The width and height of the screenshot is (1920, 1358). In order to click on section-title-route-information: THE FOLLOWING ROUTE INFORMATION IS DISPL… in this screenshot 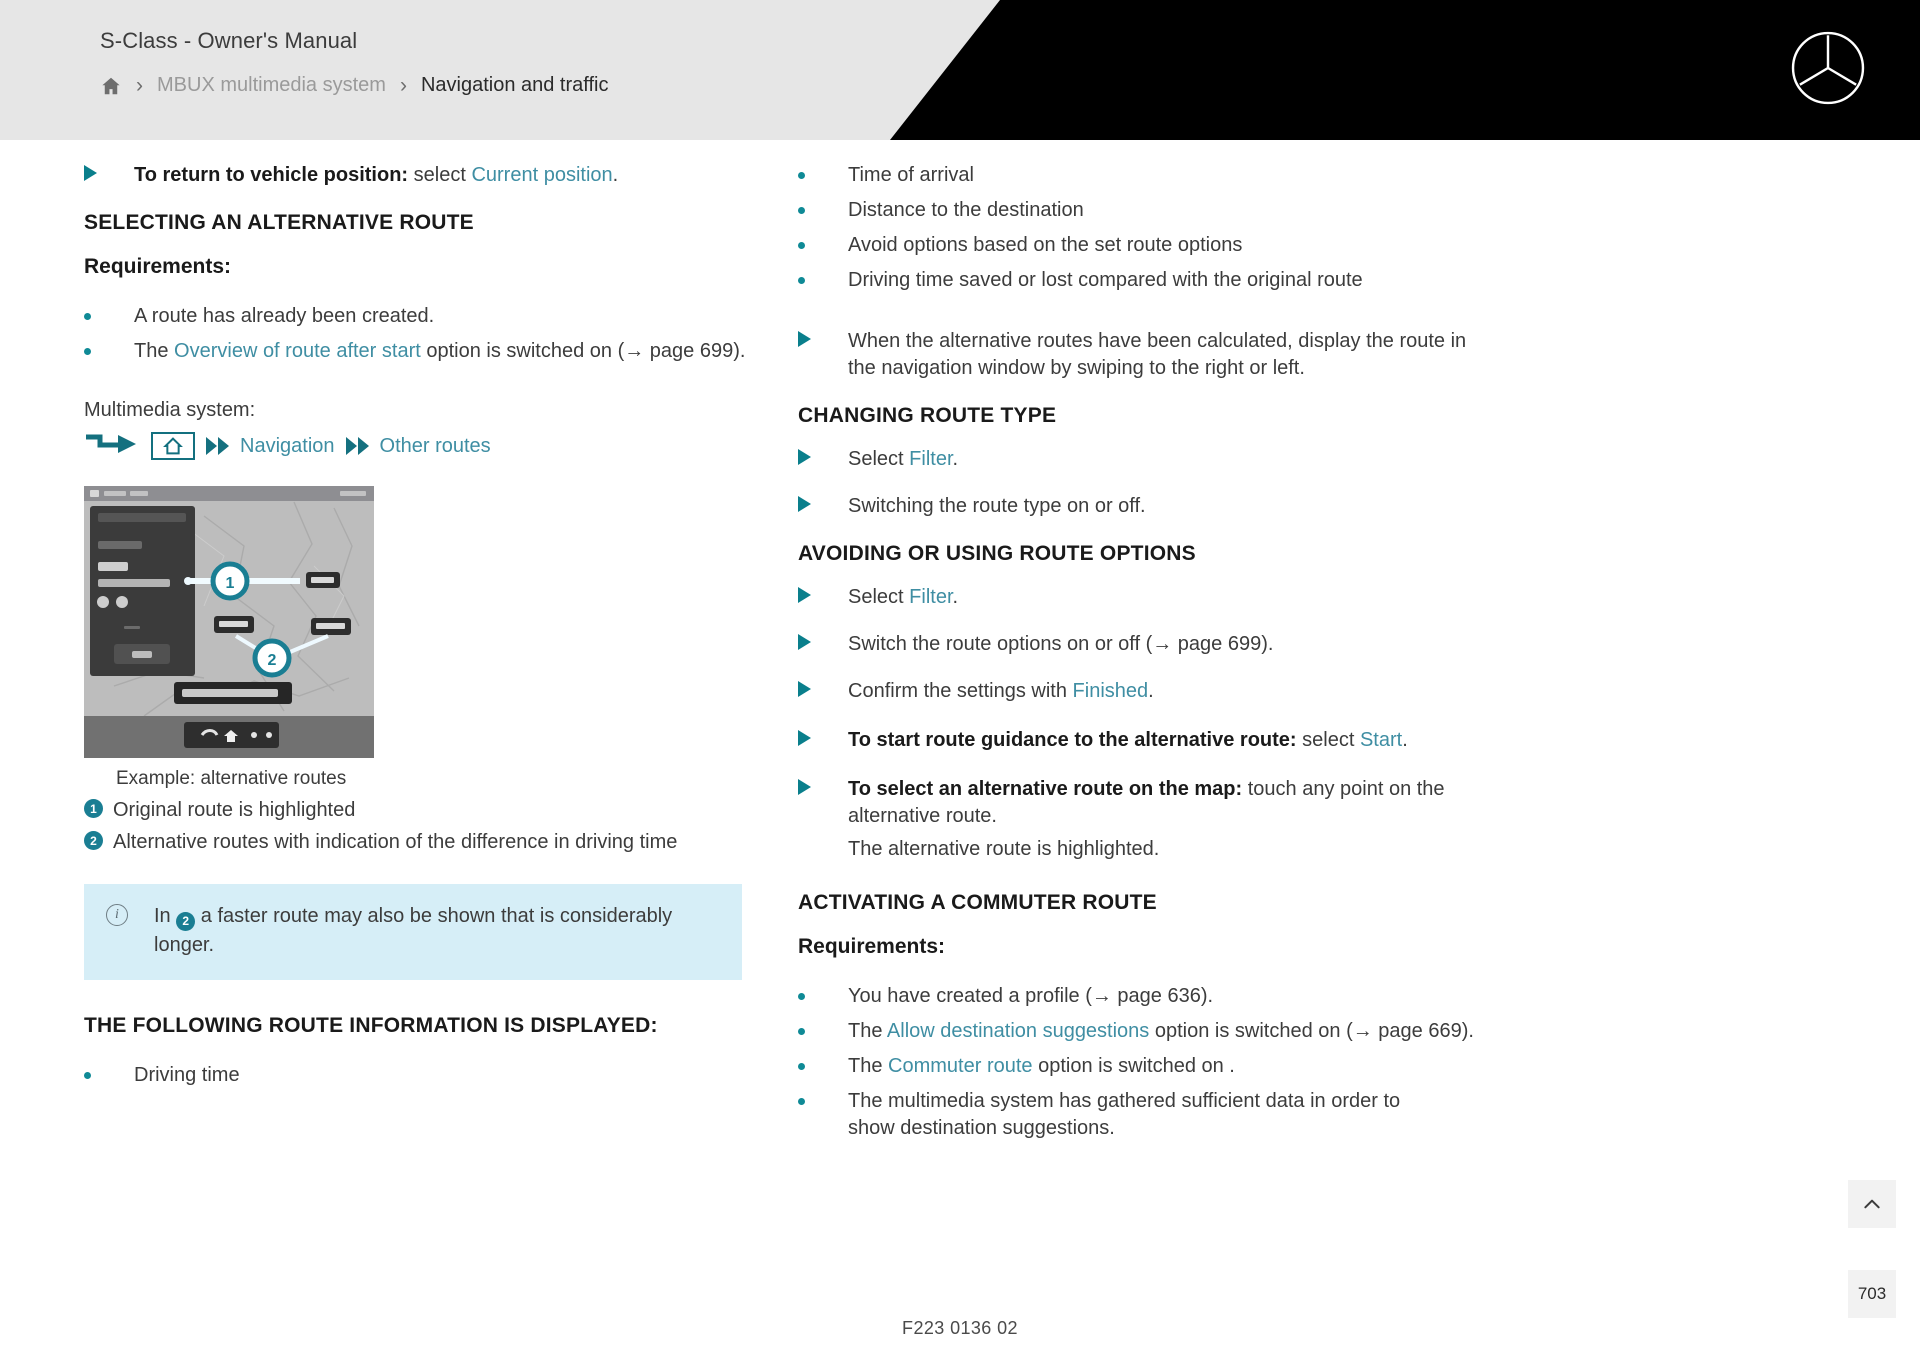, I will do `click(371, 1025)`.